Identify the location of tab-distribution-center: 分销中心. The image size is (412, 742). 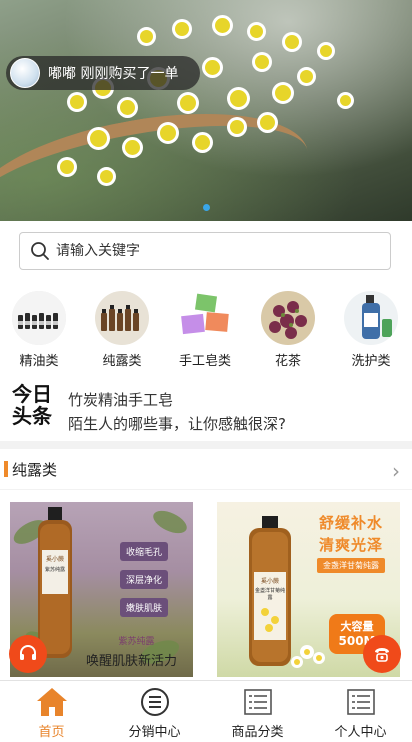
(154, 711).